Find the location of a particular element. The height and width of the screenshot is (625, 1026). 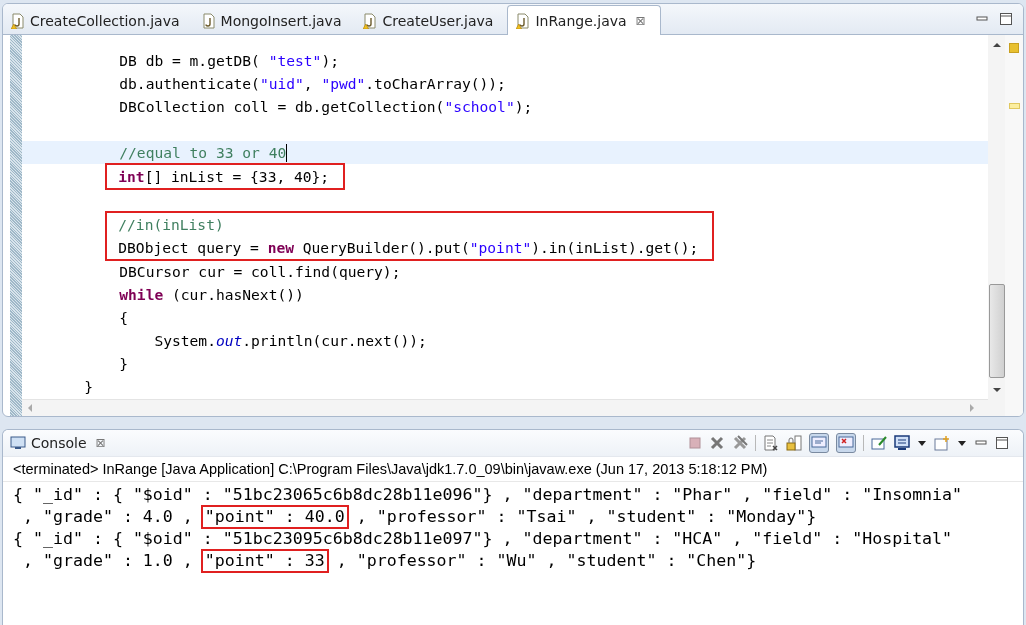

code-line: { is located at coordinates (124, 318).